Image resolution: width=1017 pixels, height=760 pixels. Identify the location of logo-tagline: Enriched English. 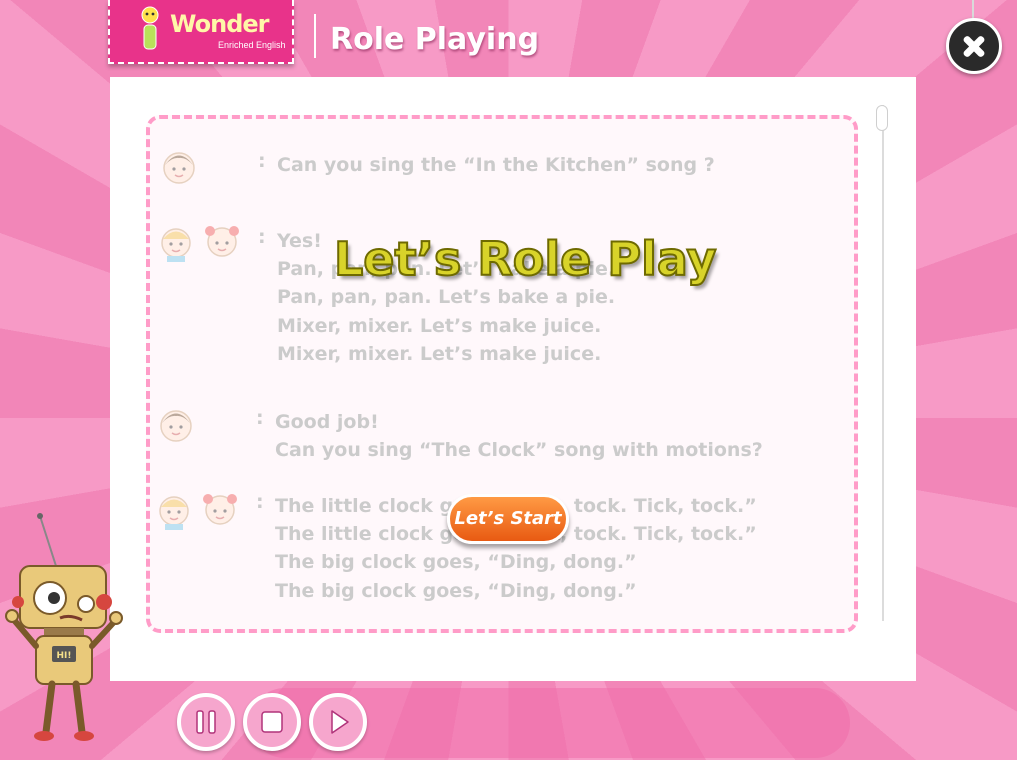
(252, 45).